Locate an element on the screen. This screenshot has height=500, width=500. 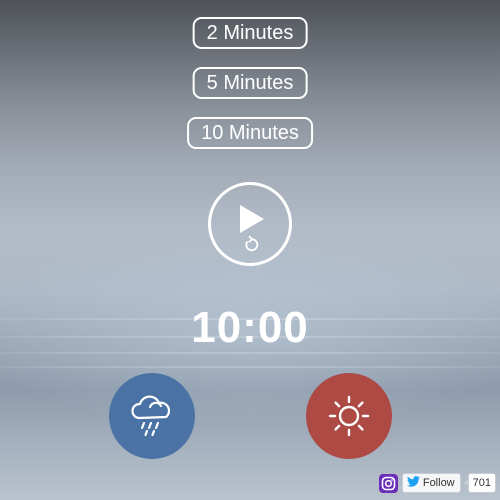
timer-display: 10:00 is located at coordinates (250, 327).